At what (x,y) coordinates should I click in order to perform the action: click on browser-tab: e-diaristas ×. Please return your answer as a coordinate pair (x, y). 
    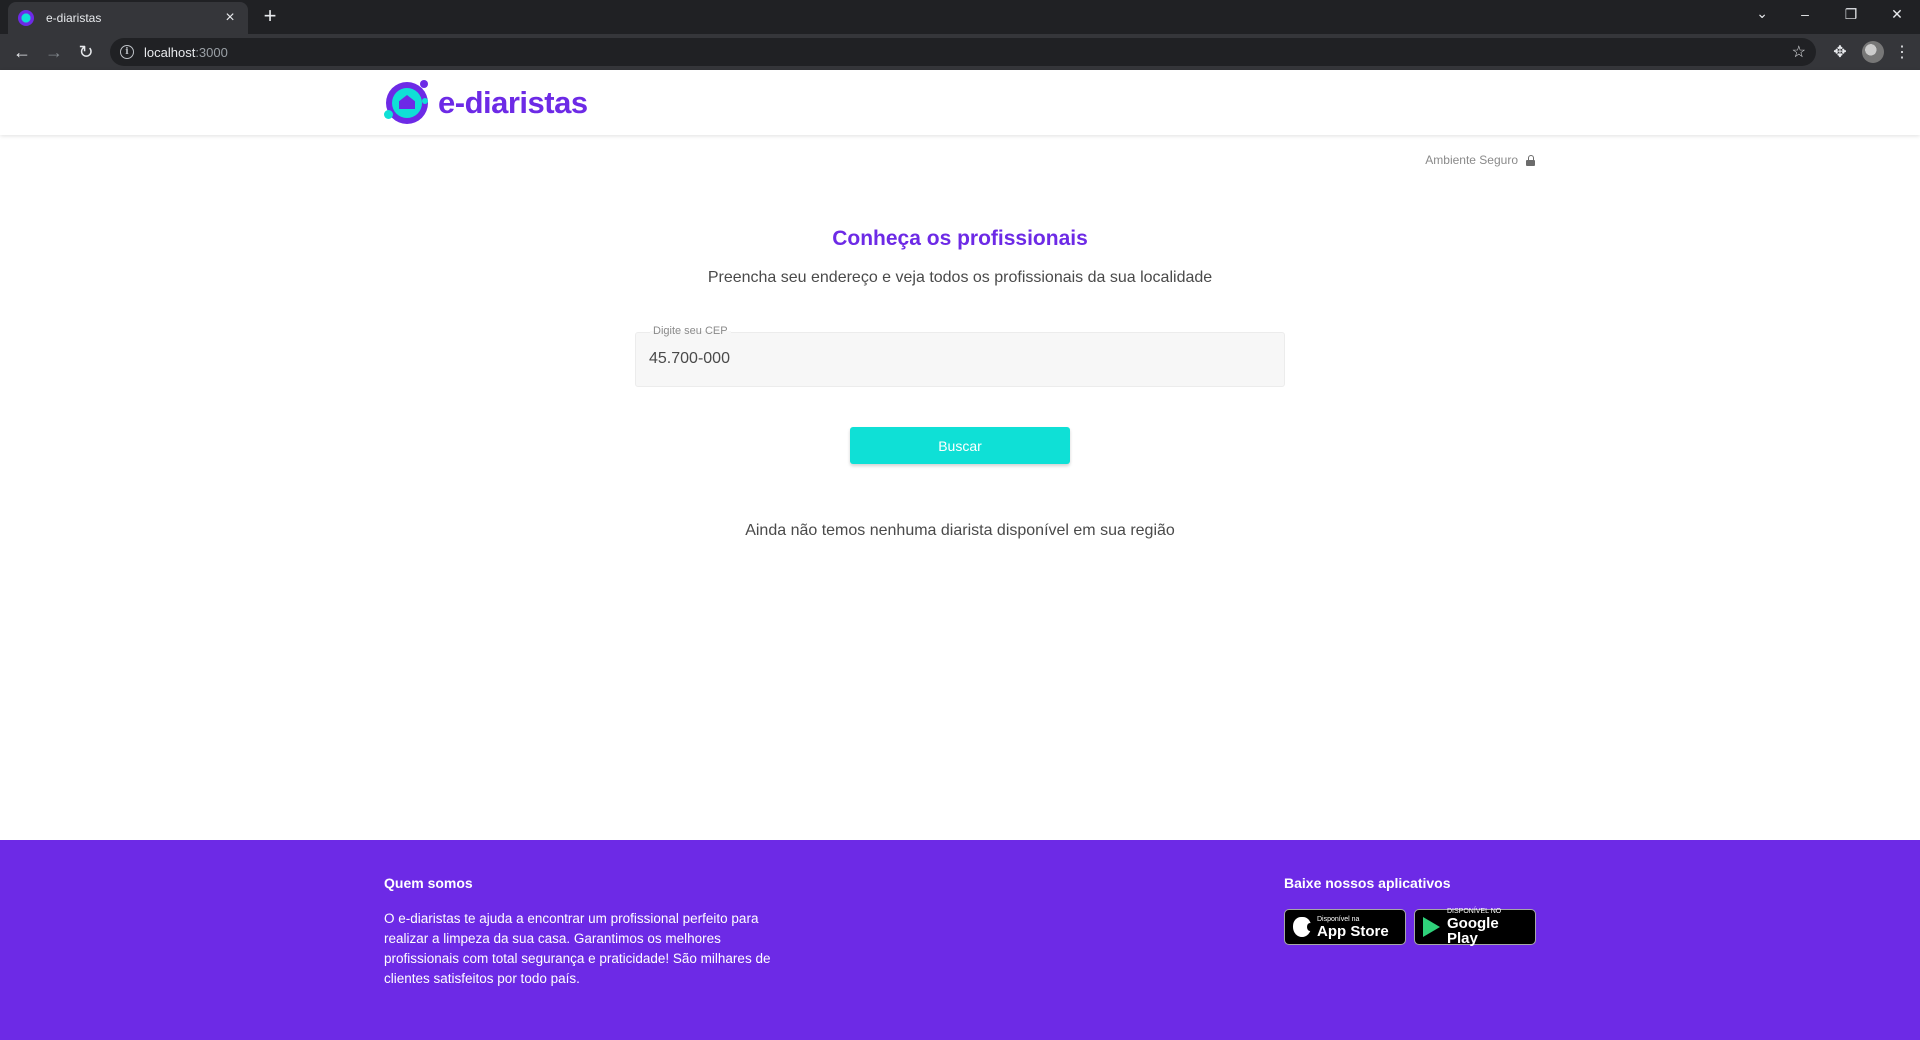
    Looking at the image, I should click on (128, 18).